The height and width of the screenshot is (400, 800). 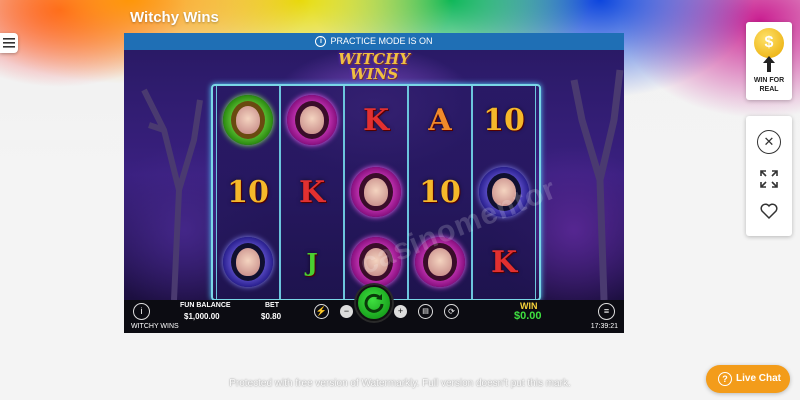 I want to click on paytable-button: ▤, so click(x=425, y=311).